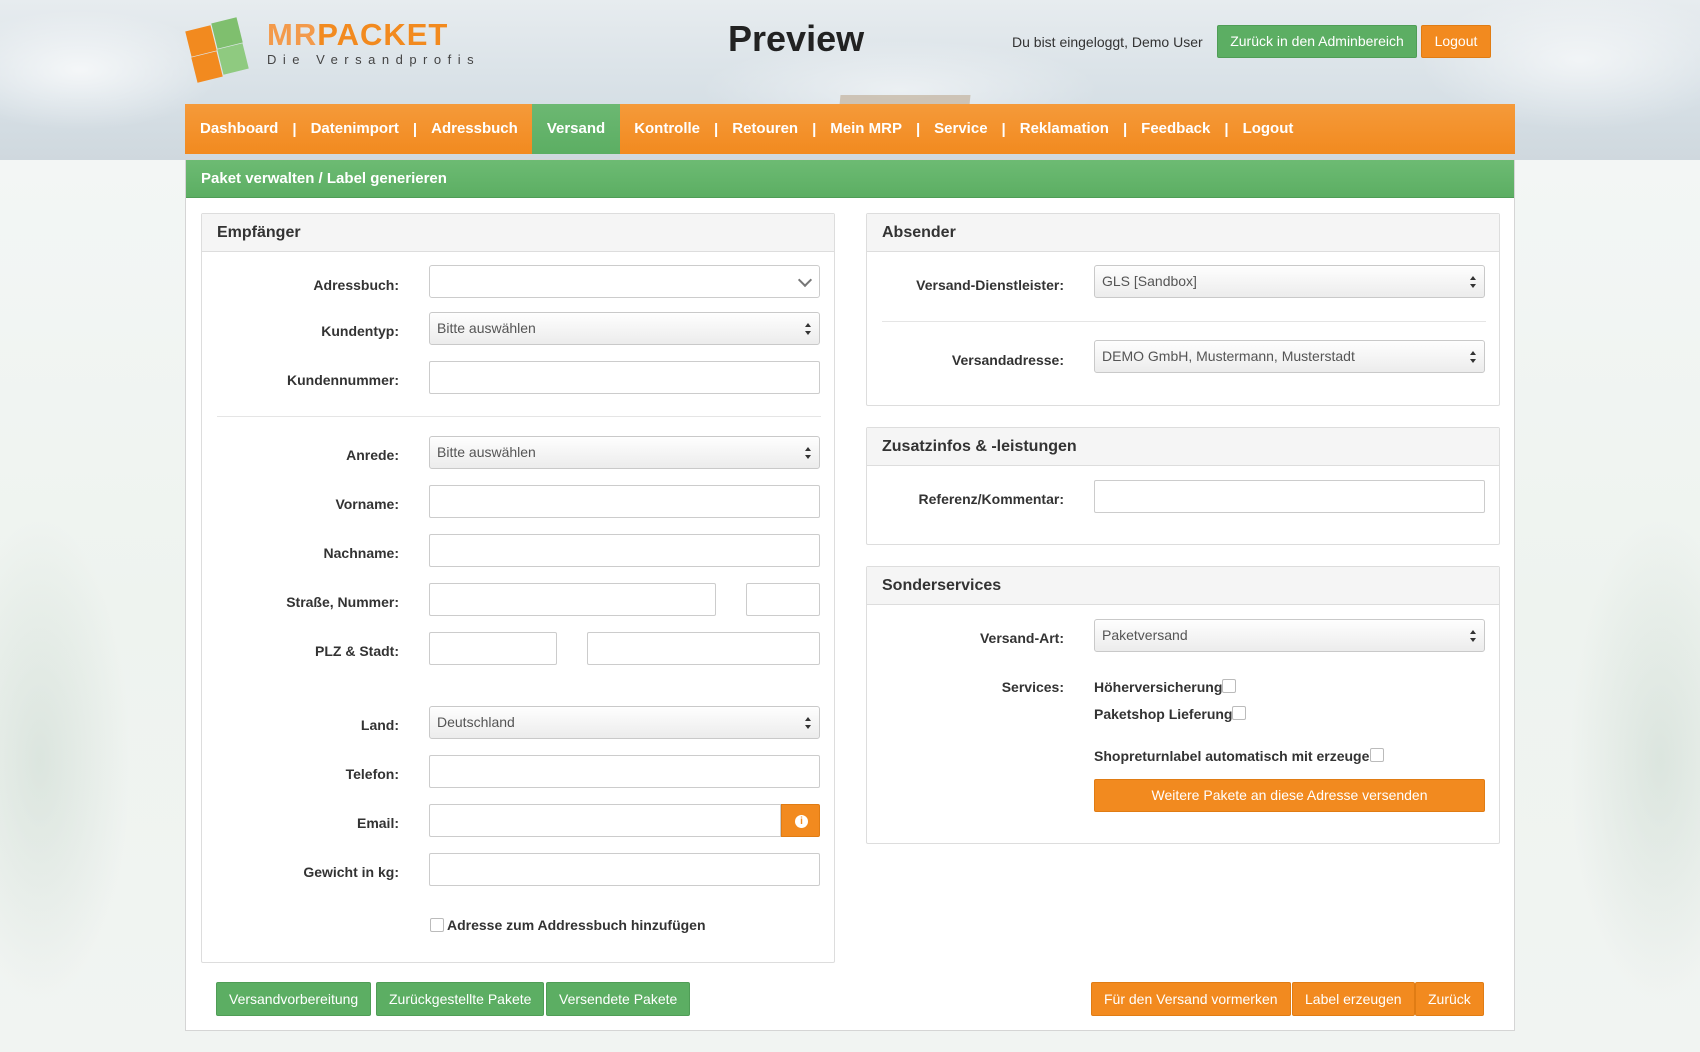  I want to click on land-value: Deutschland, so click(476, 722).